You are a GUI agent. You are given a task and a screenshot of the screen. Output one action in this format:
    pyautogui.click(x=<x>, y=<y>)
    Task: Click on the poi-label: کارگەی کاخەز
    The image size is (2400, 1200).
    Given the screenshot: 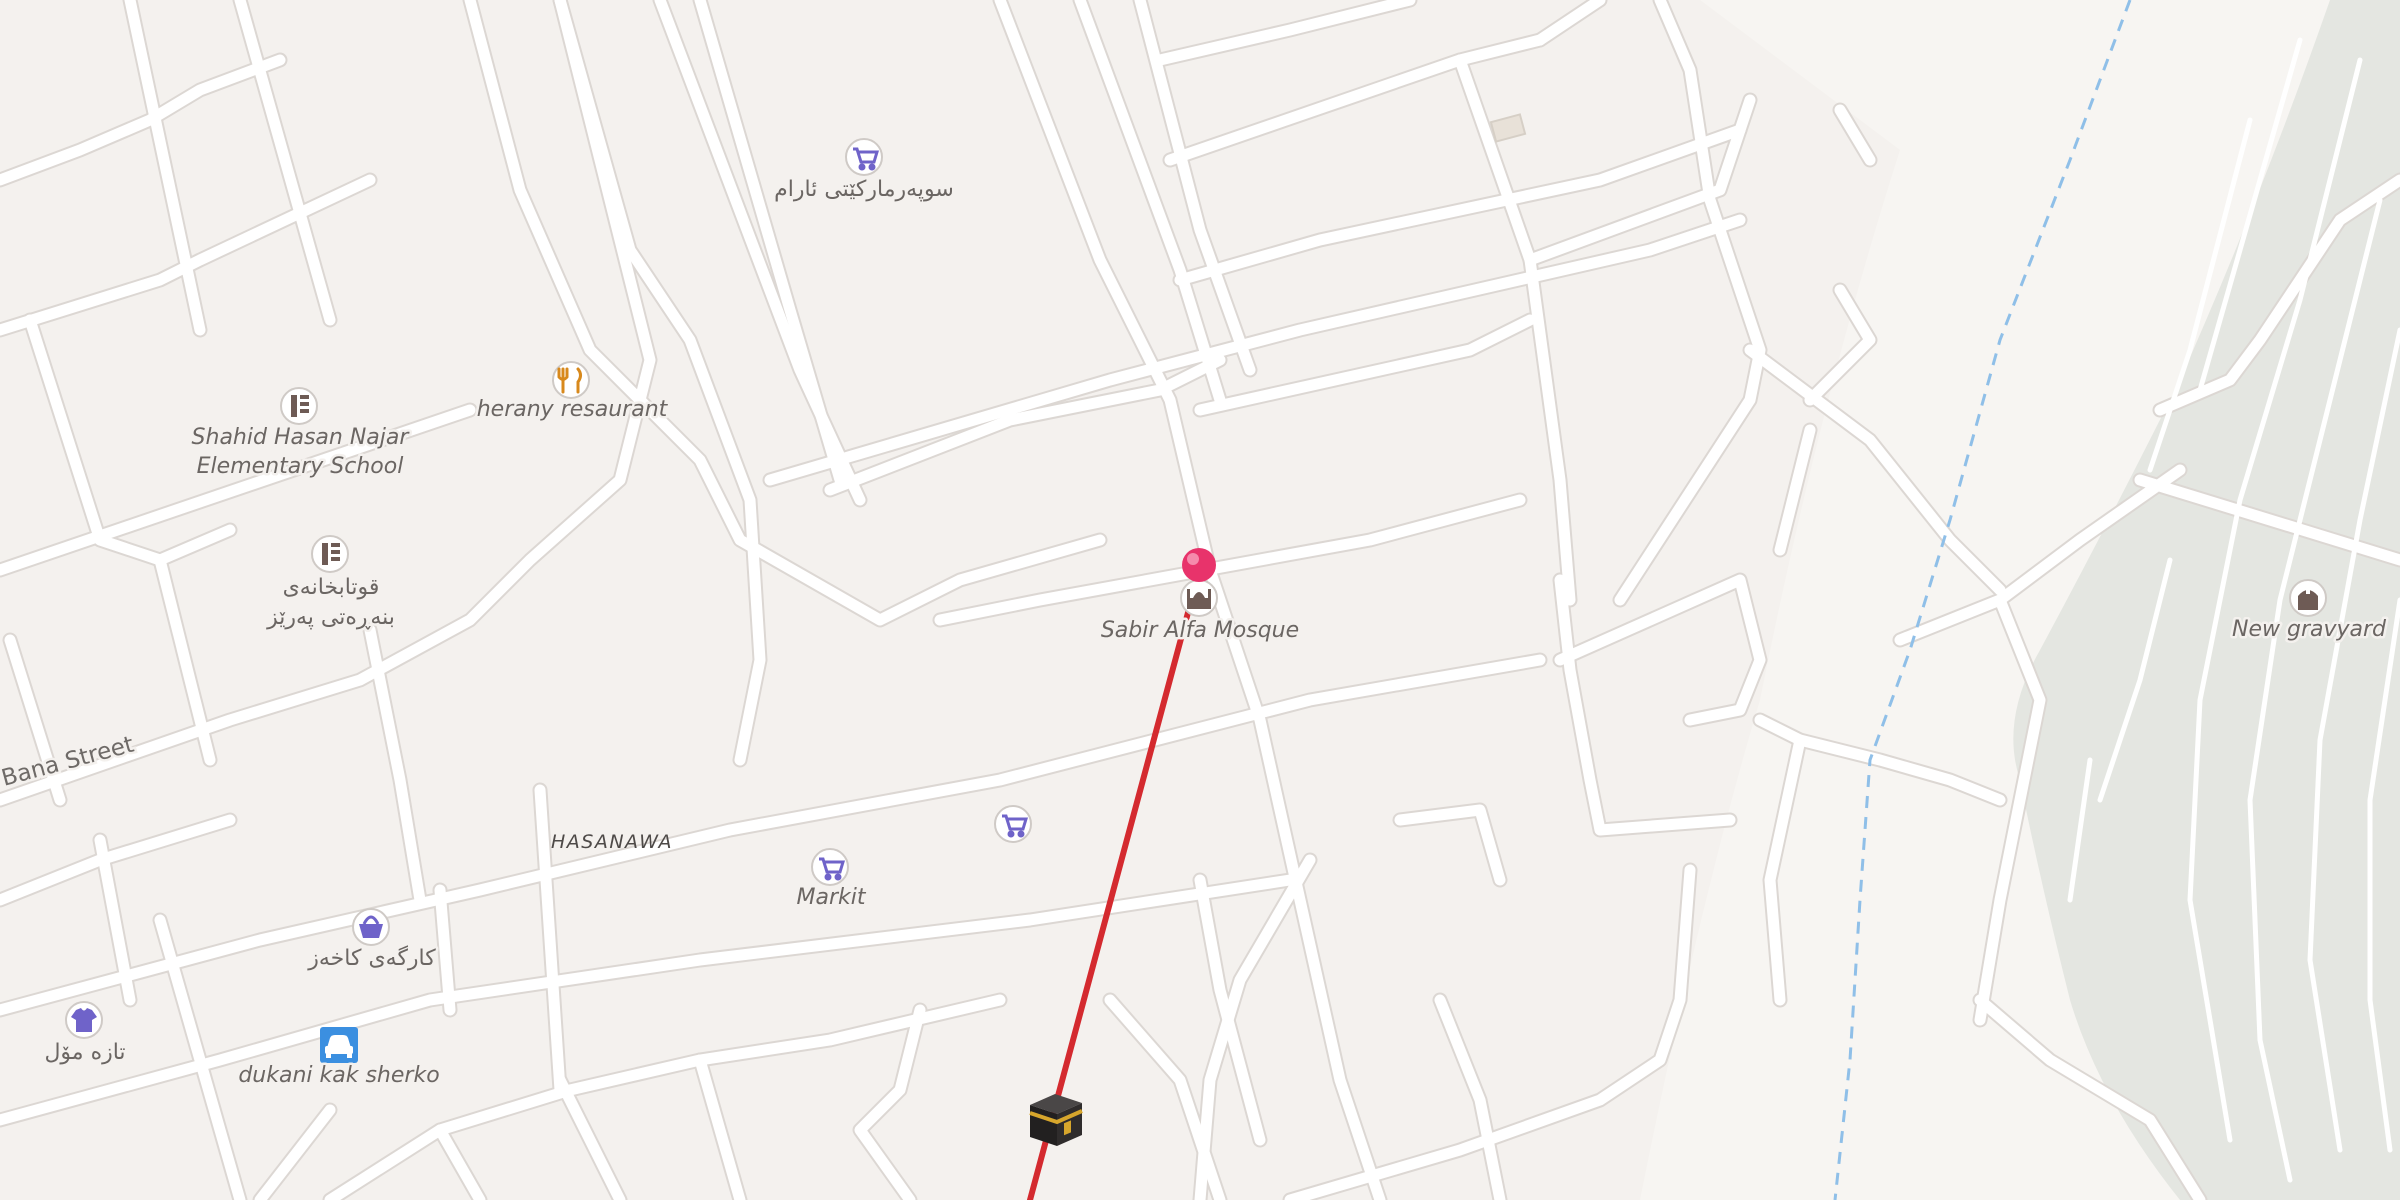 What is the action you would take?
    pyautogui.click(x=371, y=958)
    